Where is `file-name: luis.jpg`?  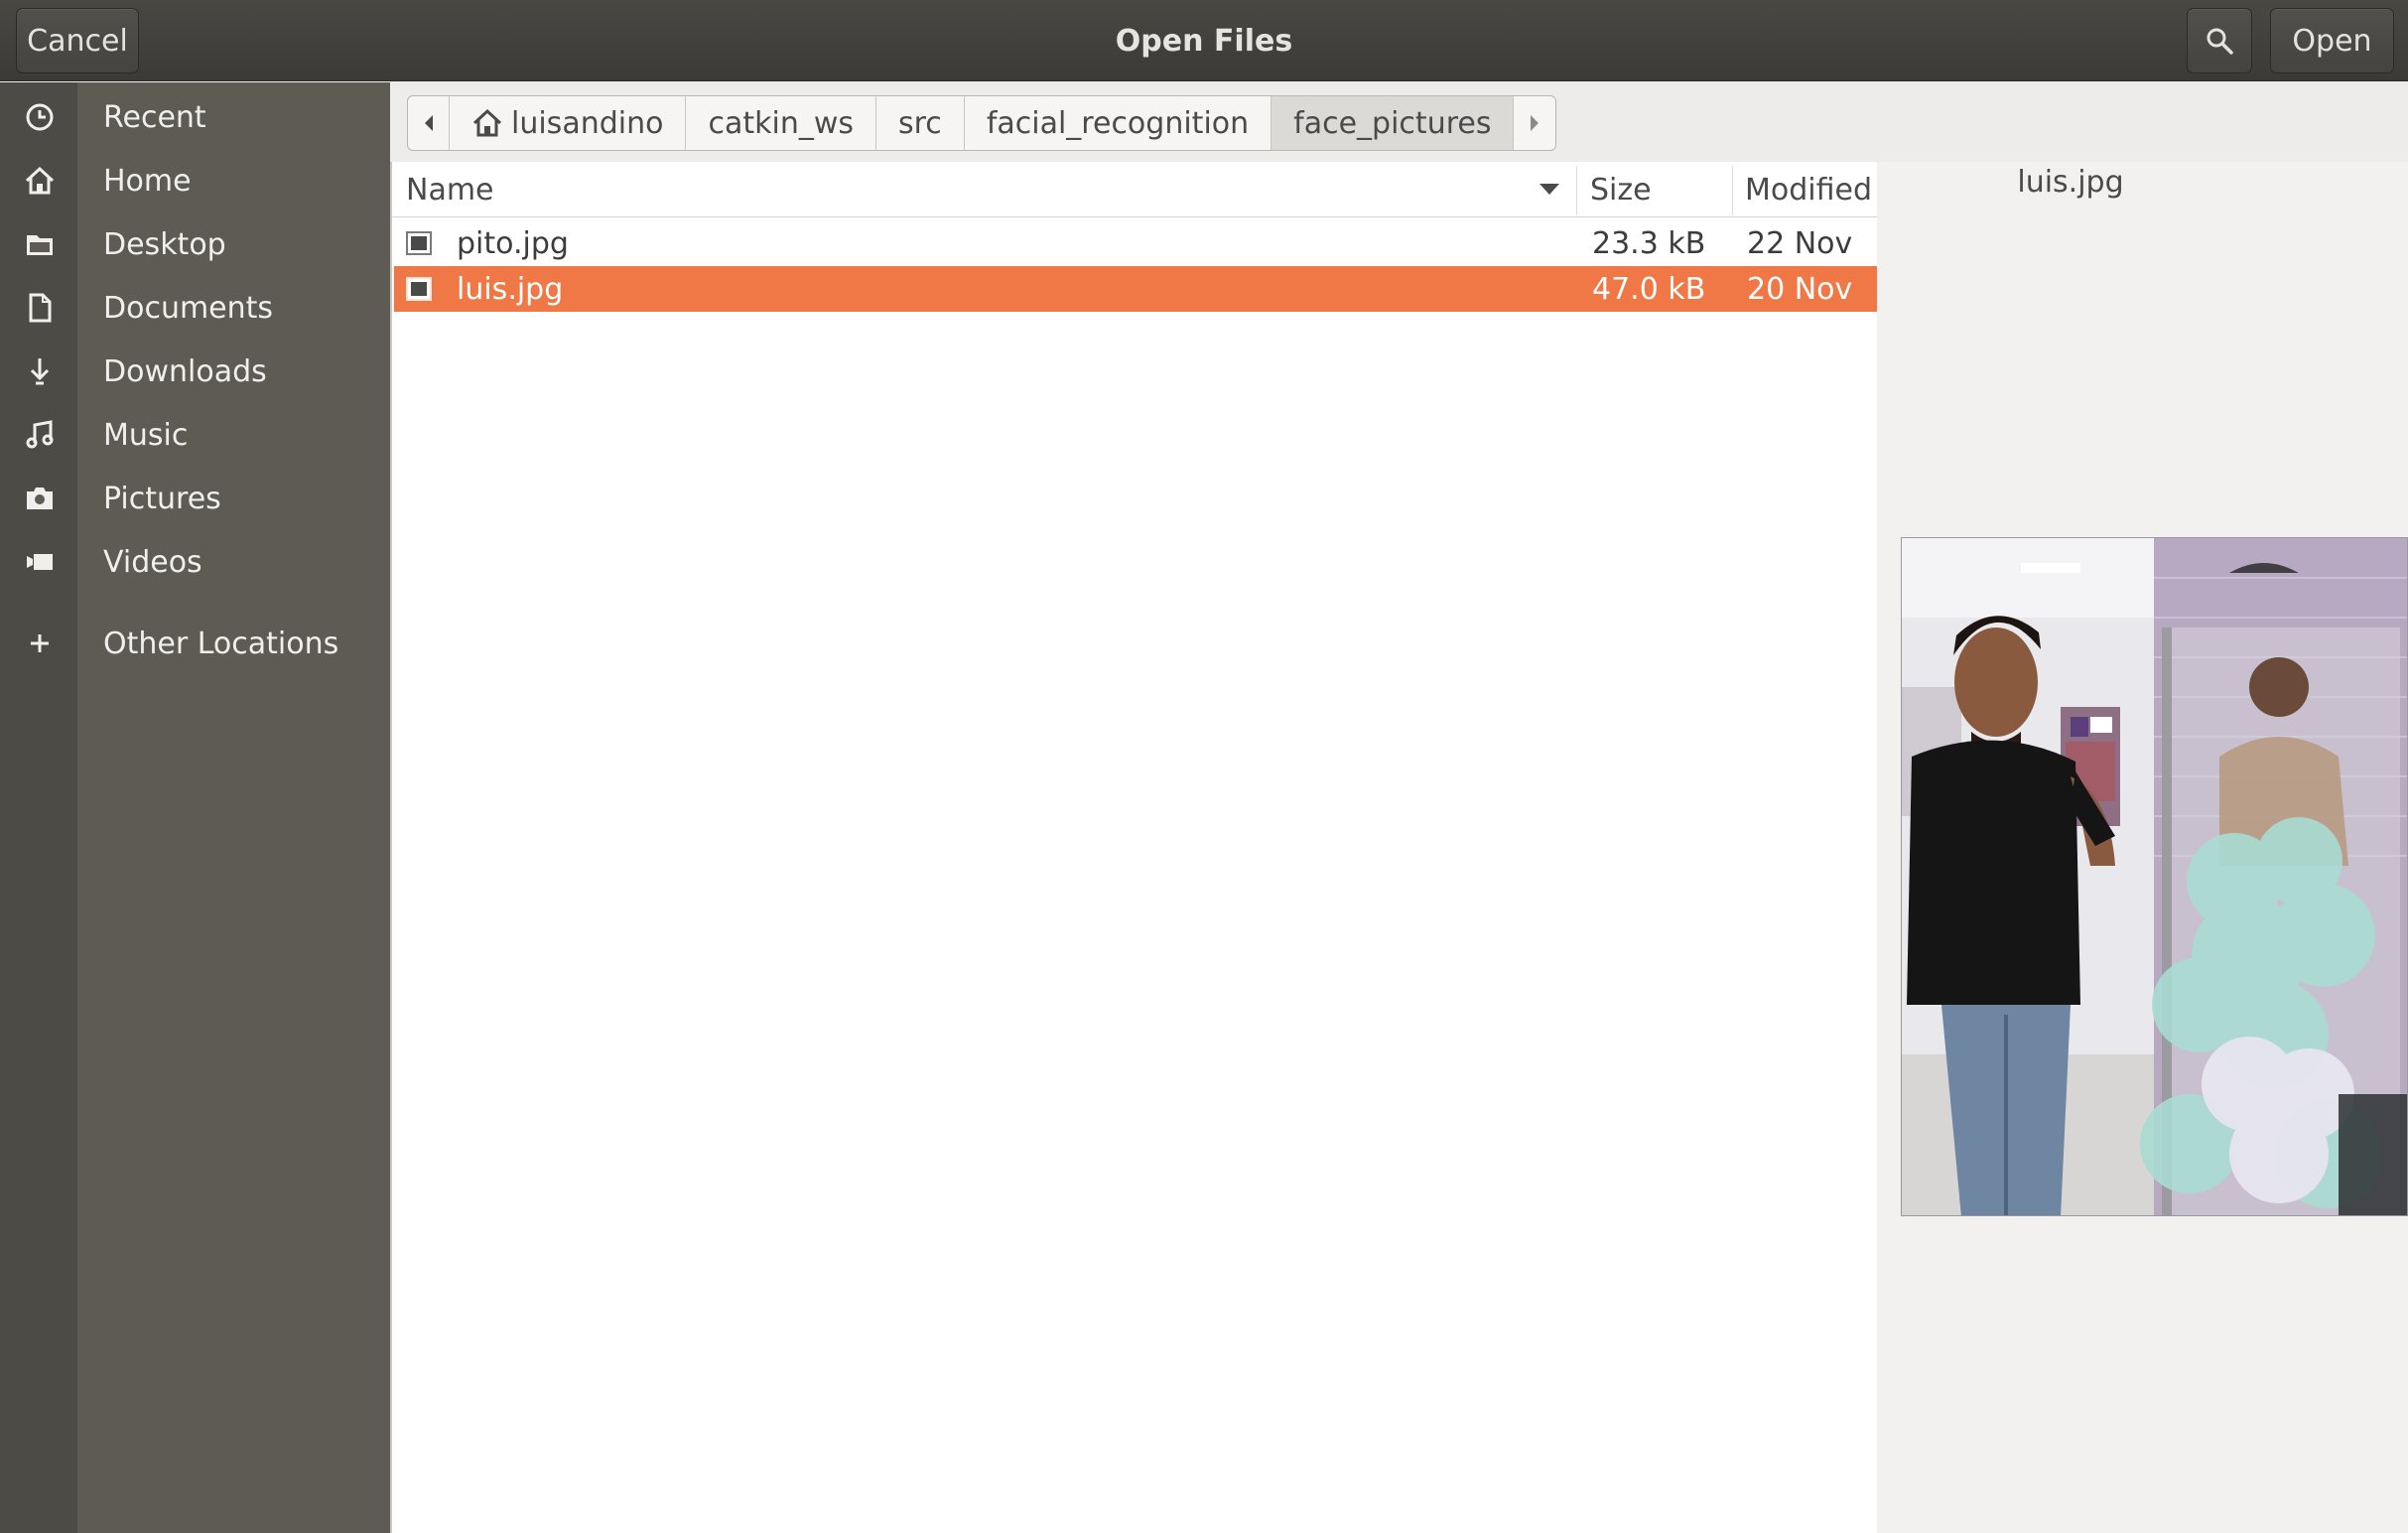
file-name: luis.jpg is located at coordinates (511, 289).